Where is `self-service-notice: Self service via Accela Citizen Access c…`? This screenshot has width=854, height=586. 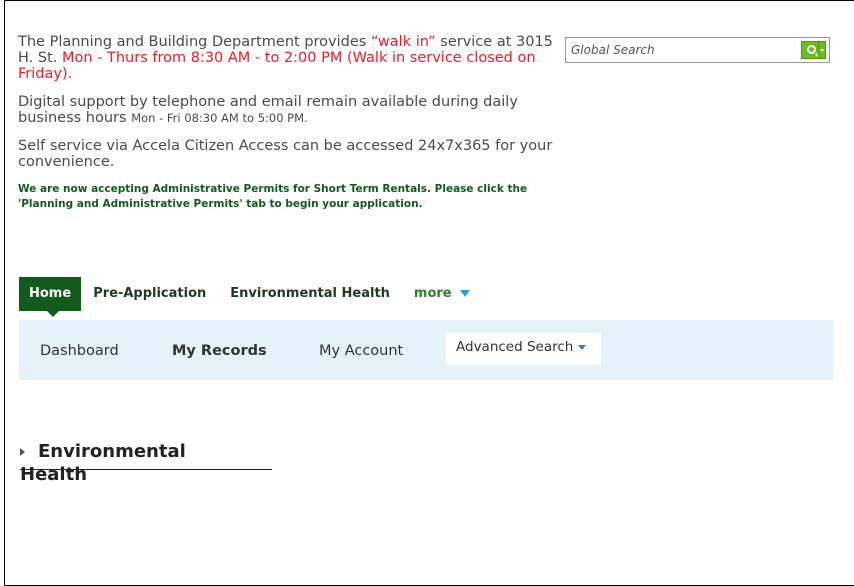 self-service-notice: Self service via Accela Citizen Access c… is located at coordinates (285, 154).